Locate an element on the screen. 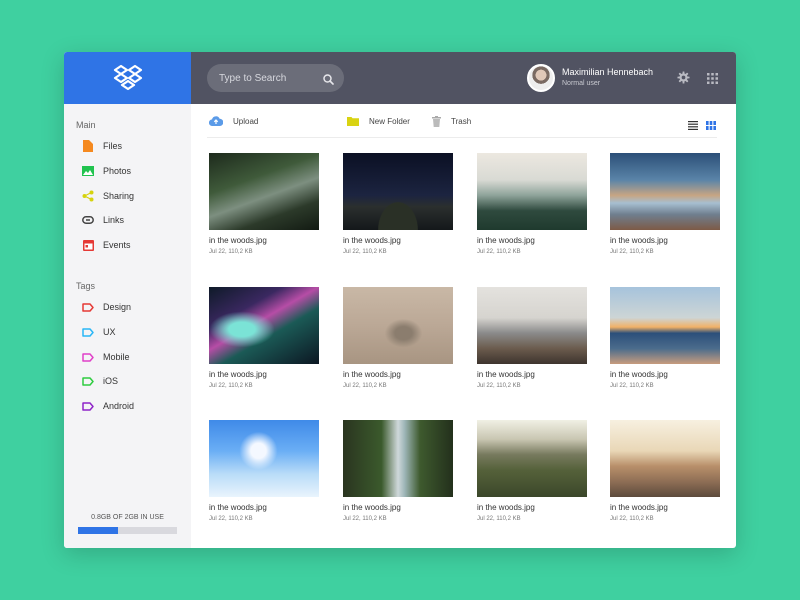 This screenshot has height=600, width=800. sidebar-item-label: Files is located at coordinates (113, 146).